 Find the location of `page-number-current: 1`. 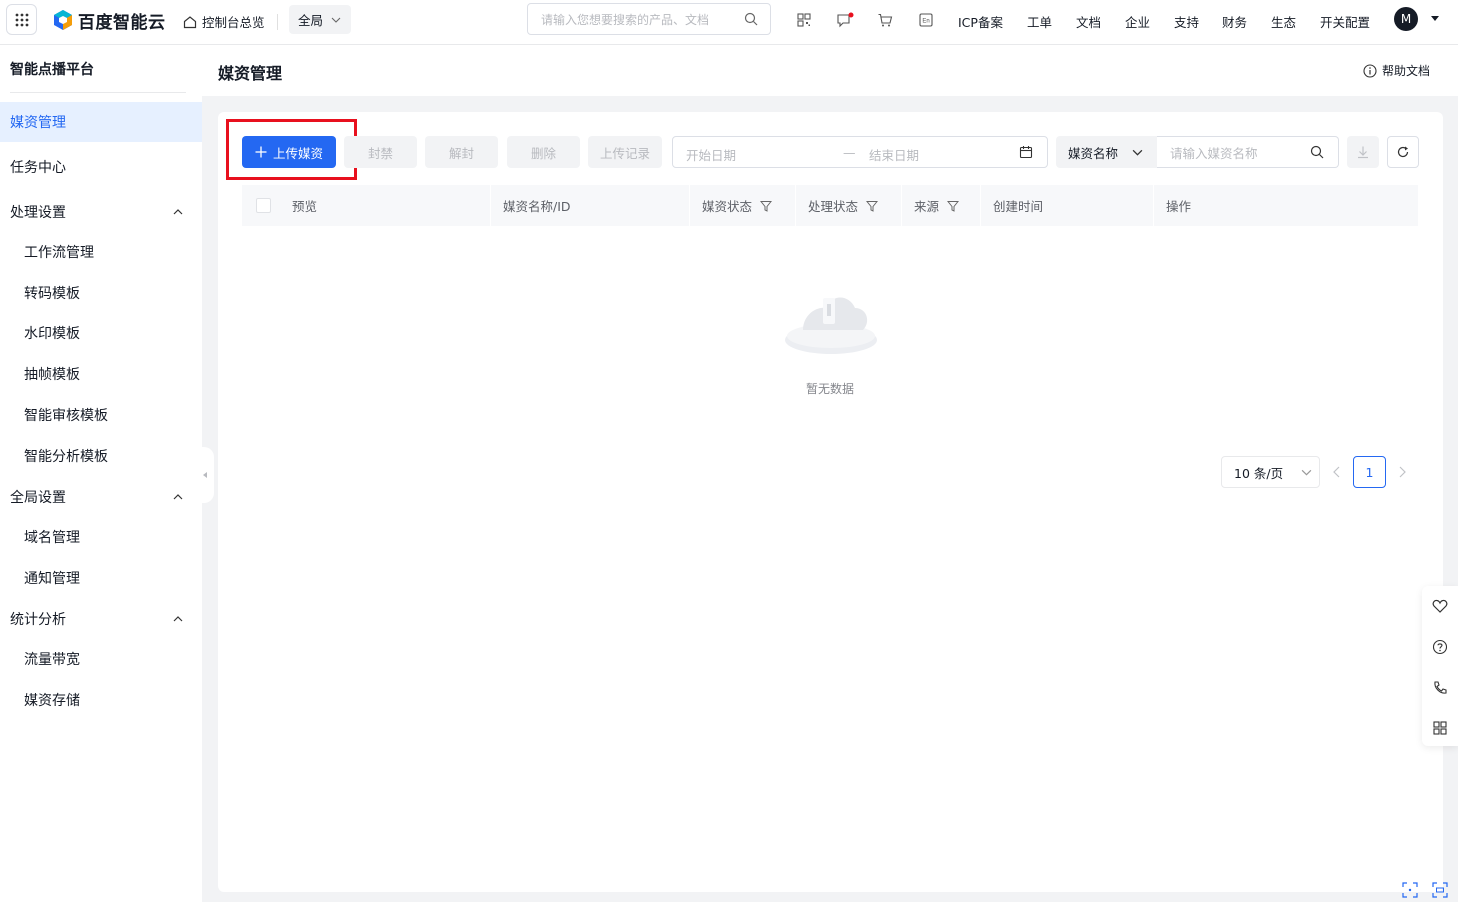

page-number-current: 1 is located at coordinates (1369, 472).